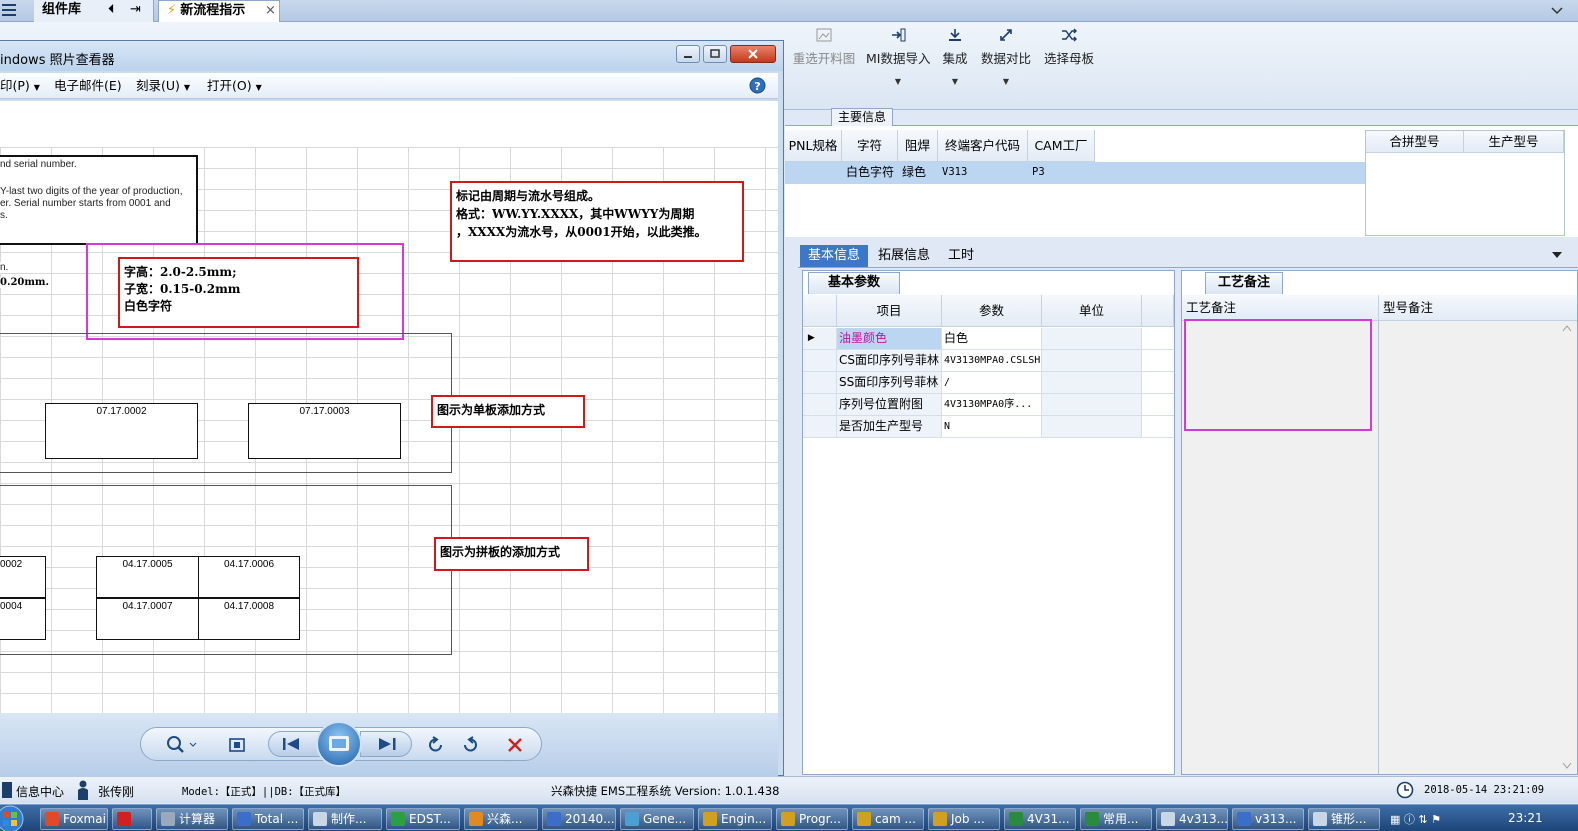 This screenshot has height=831, width=1578. I want to click on table-row: SS面印序列号菲林 /, so click(988, 383).